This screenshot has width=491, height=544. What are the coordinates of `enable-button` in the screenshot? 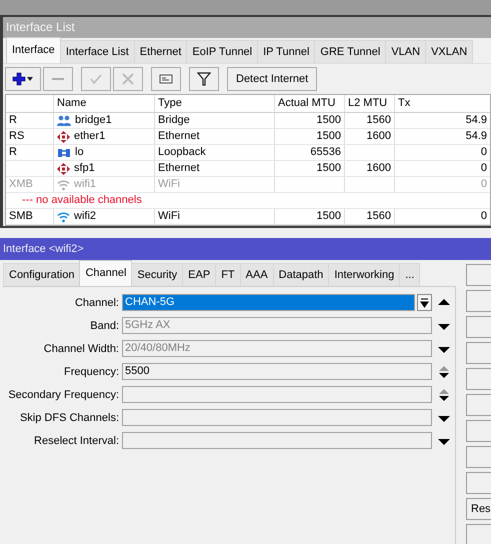 It's located at (96, 79).